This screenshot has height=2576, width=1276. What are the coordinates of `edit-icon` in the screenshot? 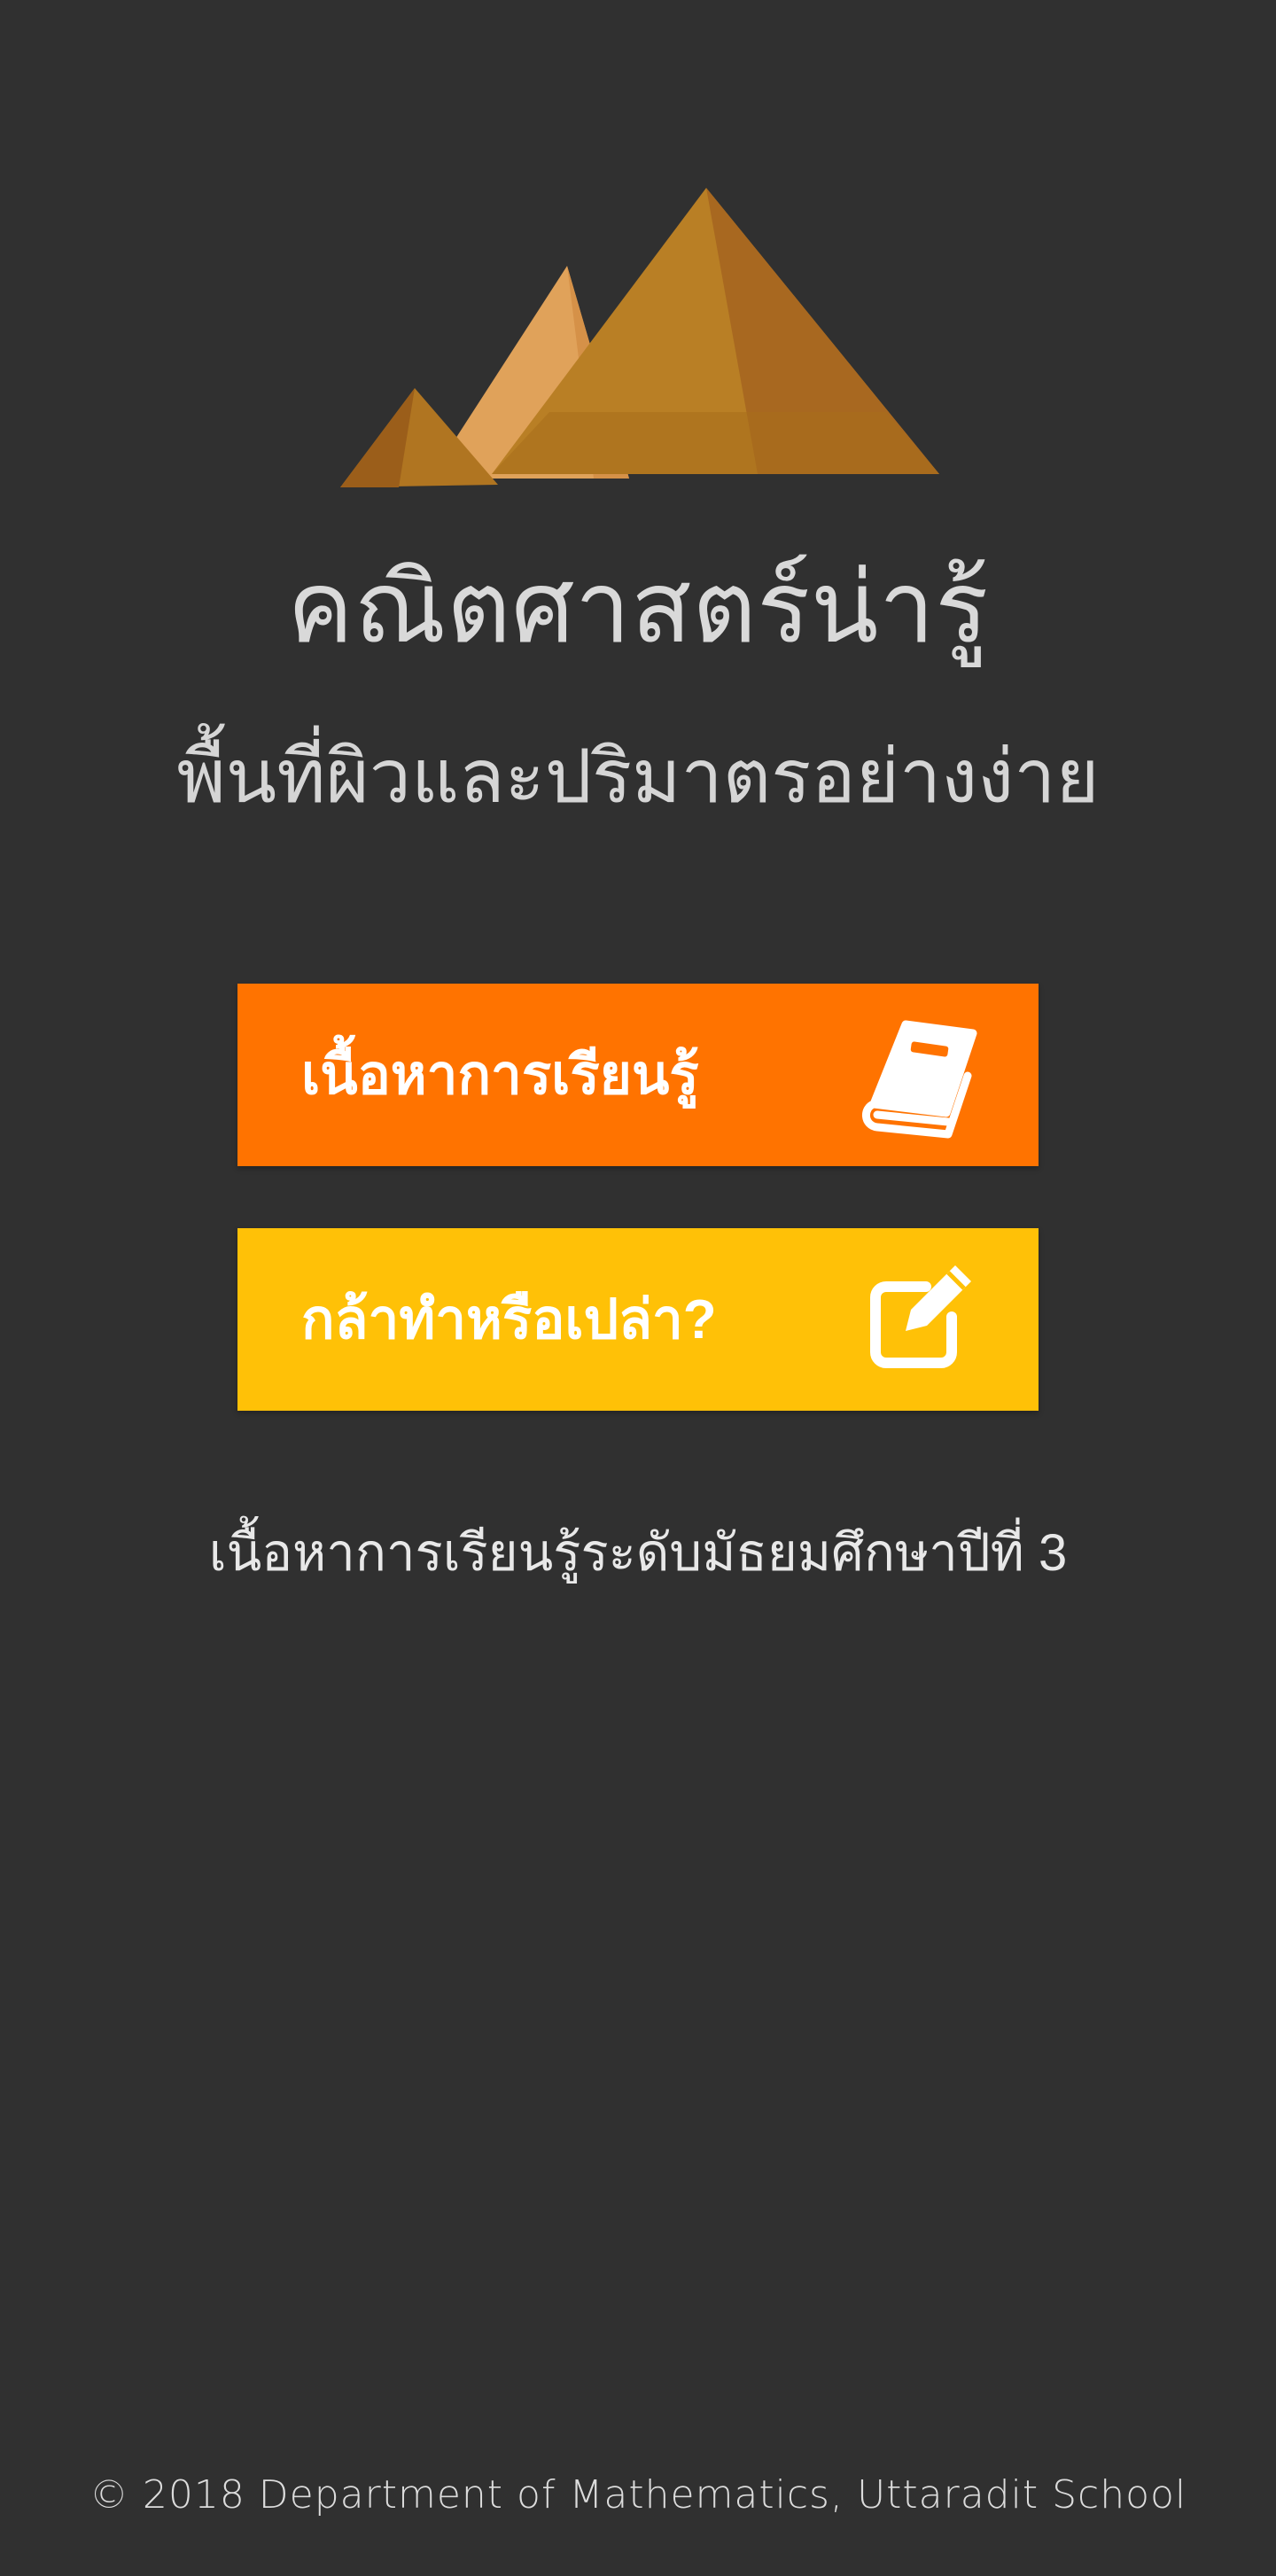 It's located at (917, 1320).